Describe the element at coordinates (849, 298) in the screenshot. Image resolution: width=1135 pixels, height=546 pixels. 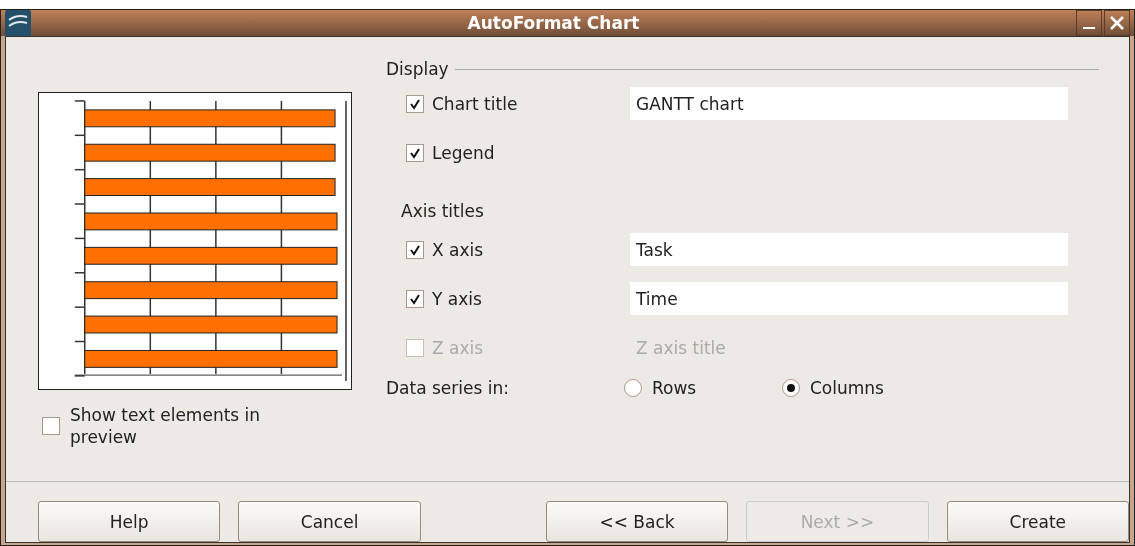
I see `text-field: Time` at that location.